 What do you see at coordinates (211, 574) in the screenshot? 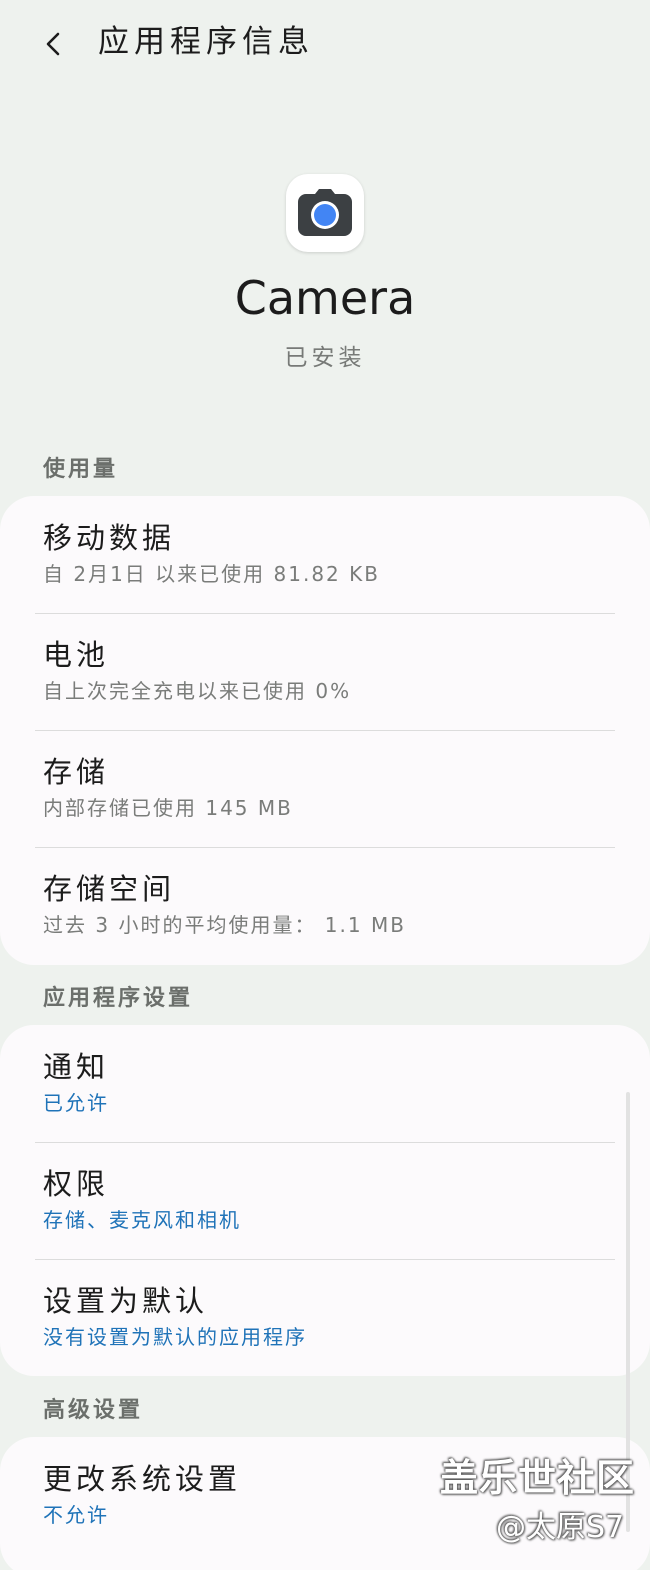
I see `row-subtitle: 自 2月1日 以来已使用 81.82 KB` at bounding box center [211, 574].